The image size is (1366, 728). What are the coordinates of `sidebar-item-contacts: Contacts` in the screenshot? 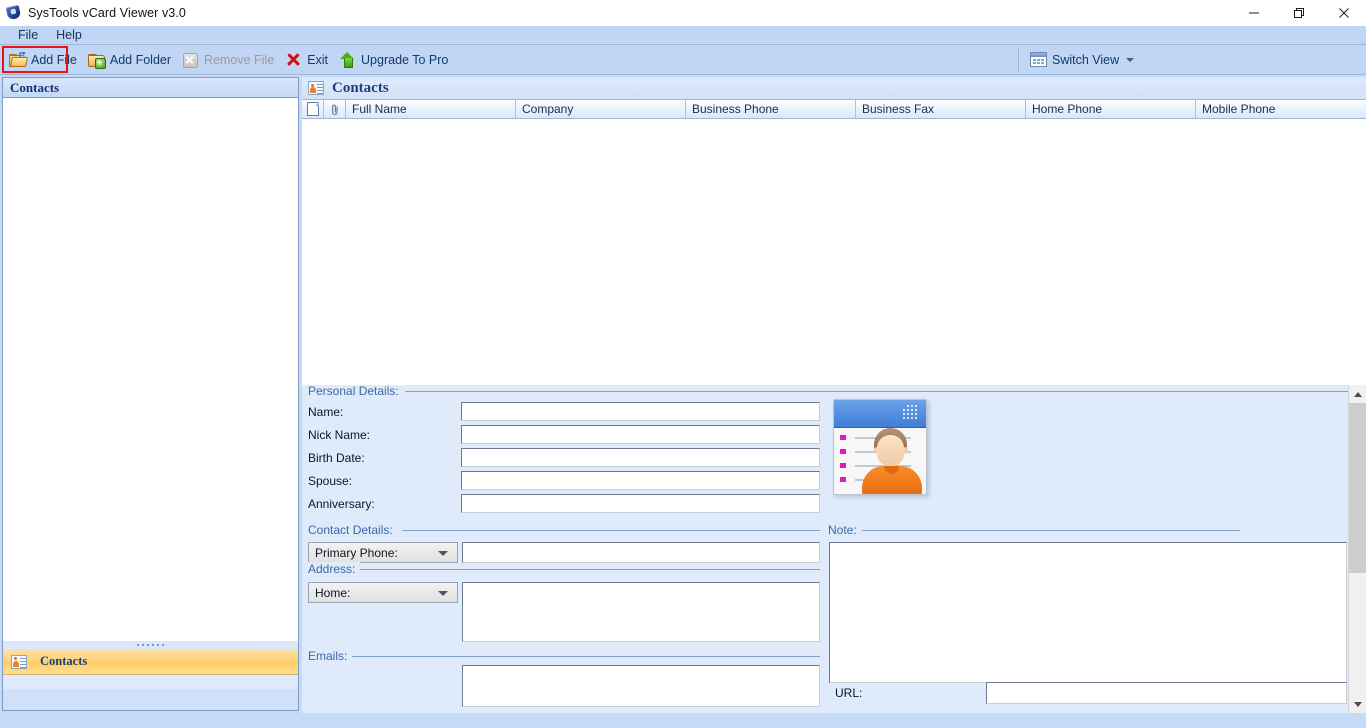 It's located at (150, 662).